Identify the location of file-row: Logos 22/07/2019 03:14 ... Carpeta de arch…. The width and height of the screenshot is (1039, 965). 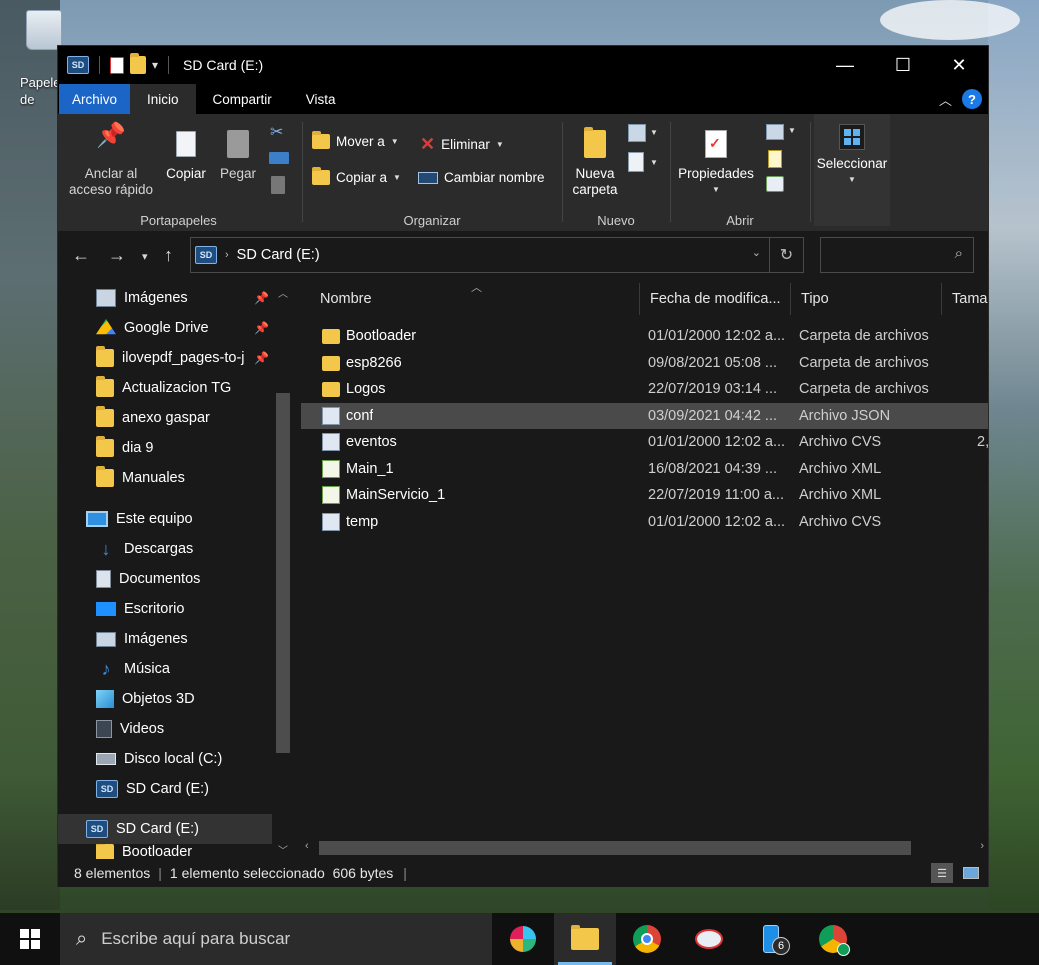
(644, 389).